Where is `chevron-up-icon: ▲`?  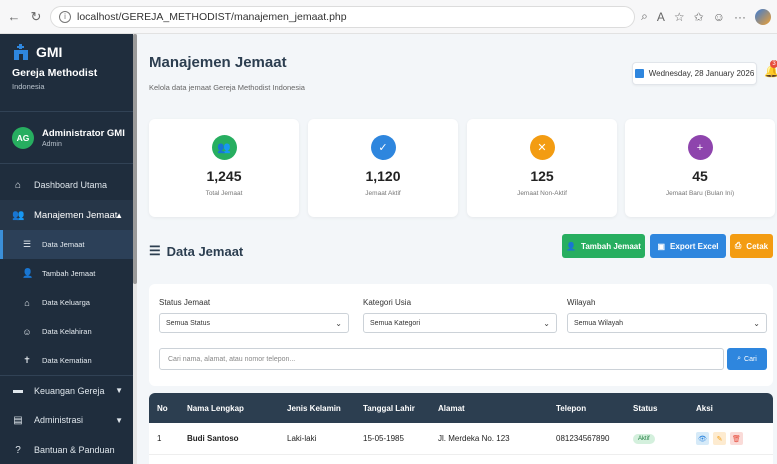
chevron-up-icon: ▲ is located at coordinates (119, 215).